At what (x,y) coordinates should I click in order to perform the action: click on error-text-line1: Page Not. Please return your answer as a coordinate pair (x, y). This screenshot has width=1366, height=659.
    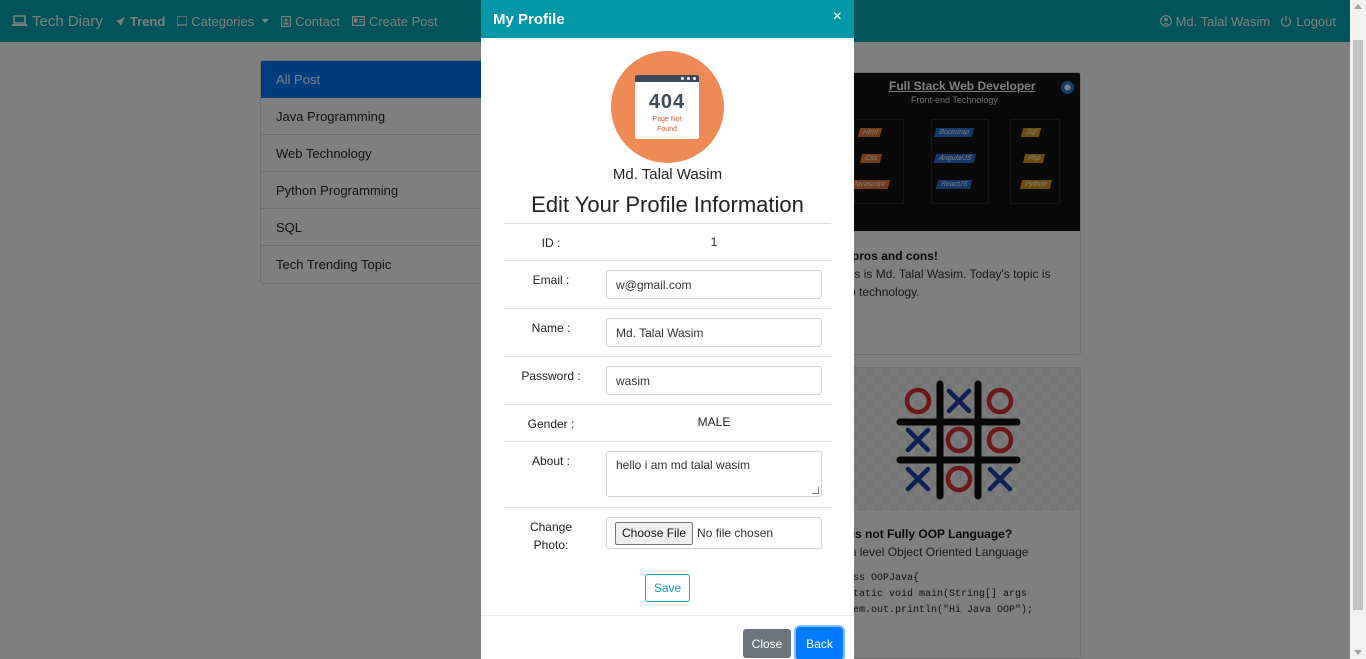
    Looking at the image, I should click on (667, 119).